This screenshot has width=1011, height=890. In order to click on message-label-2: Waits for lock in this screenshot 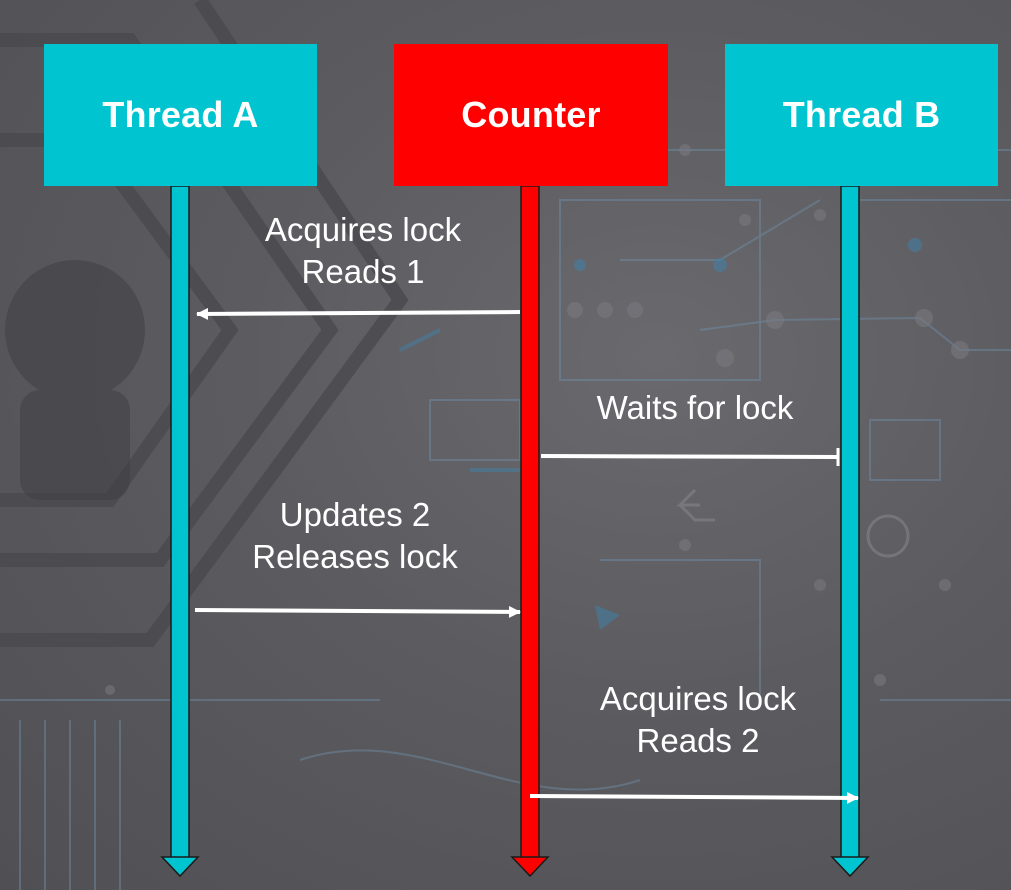, I will do `click(695, 408)`.